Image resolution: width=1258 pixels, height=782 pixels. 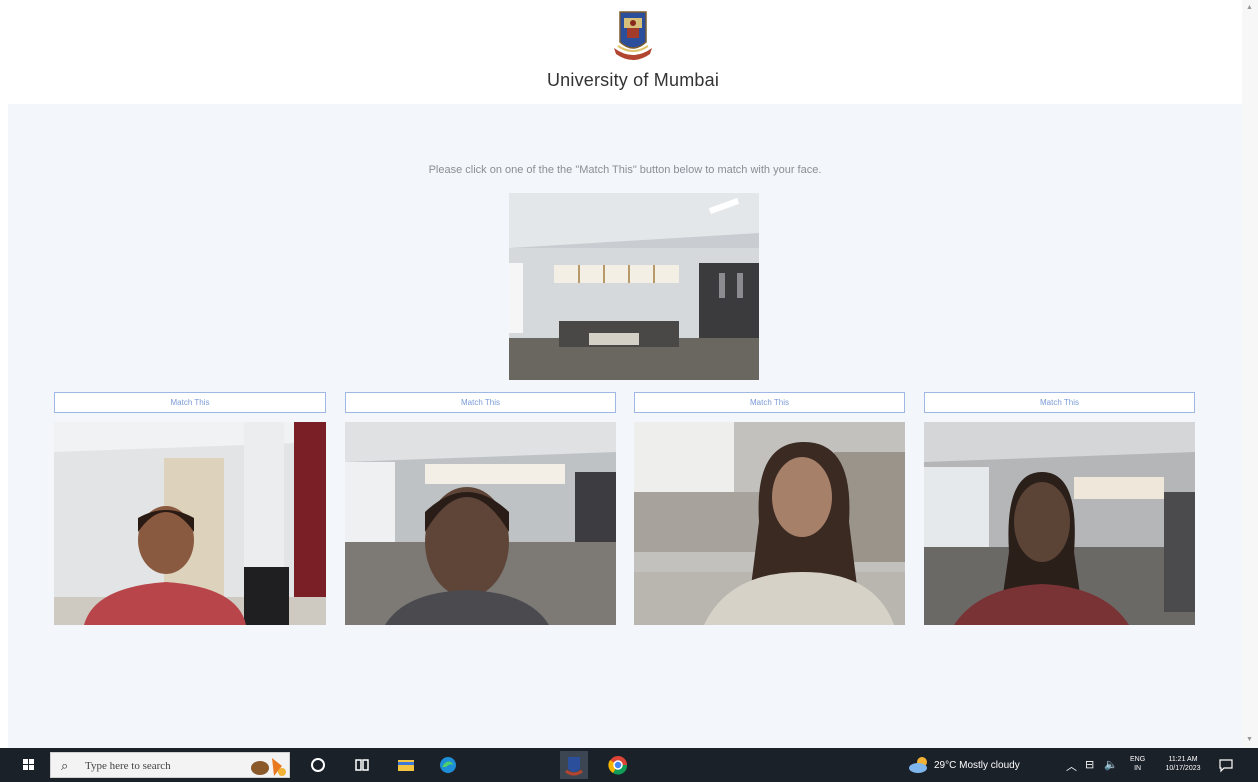 What do you see at coordinates (128, 766) in the screenshot?
I see `search-placeholder: Type here to search` at bounding box center [128, 766].